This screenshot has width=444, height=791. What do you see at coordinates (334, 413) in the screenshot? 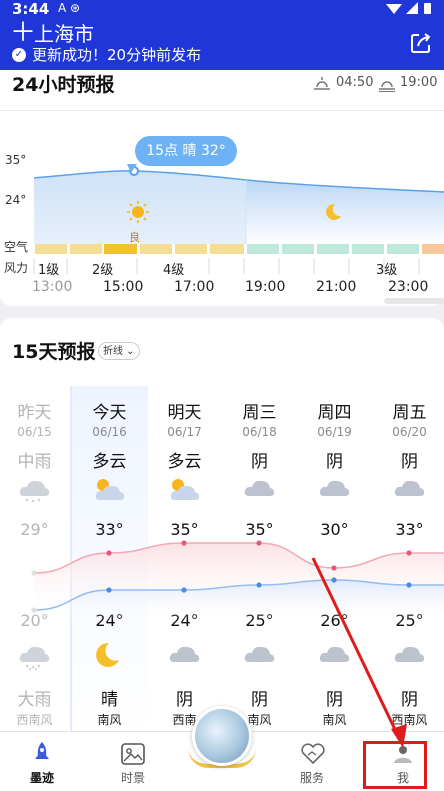
I see `day-weekday: 周四` at bounding box center [334, 413].